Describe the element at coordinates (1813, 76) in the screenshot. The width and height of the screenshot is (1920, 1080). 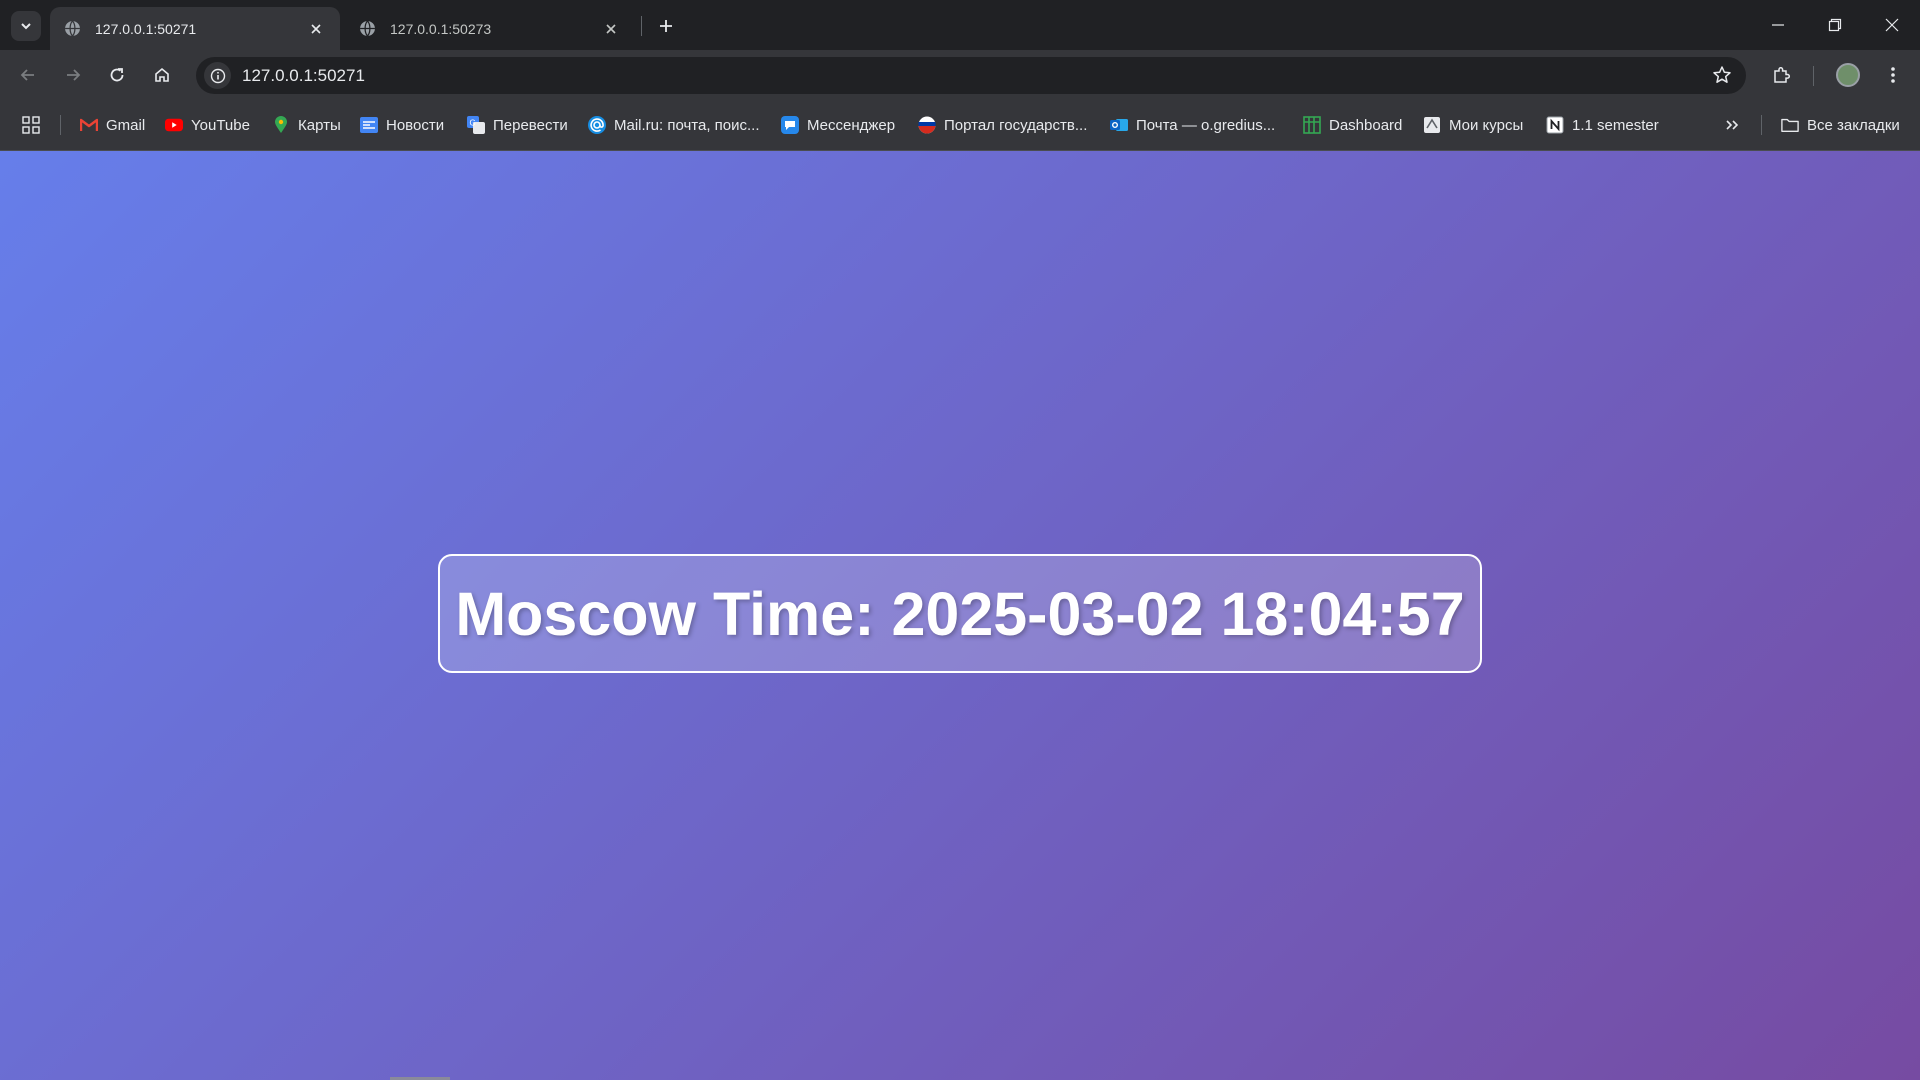
I see `toolbar-separator` at that location.